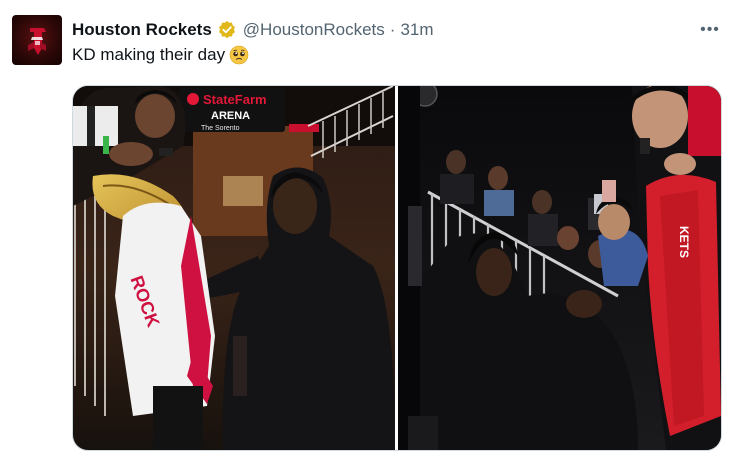 This screenshot has width=738, height=461. Describe the element at coordinates (227, 30) in the screenshot. I see `gold-verified-badge-icon` at that location.